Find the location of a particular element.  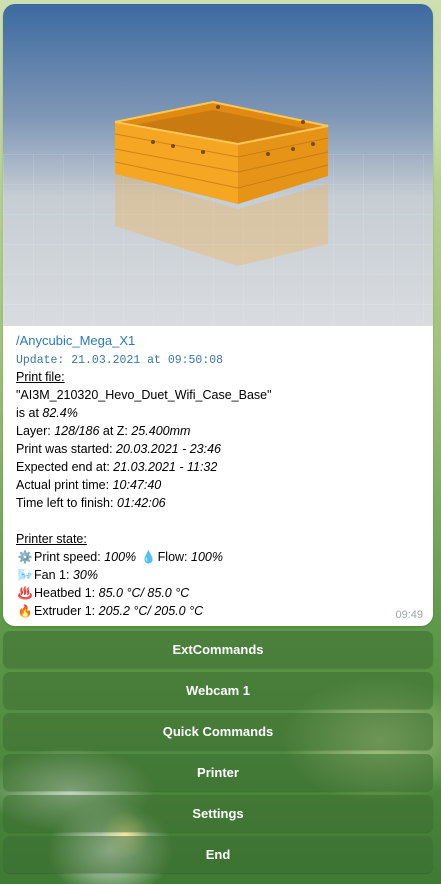

z-value: 25.400mm is located at coordinates (161, 431).